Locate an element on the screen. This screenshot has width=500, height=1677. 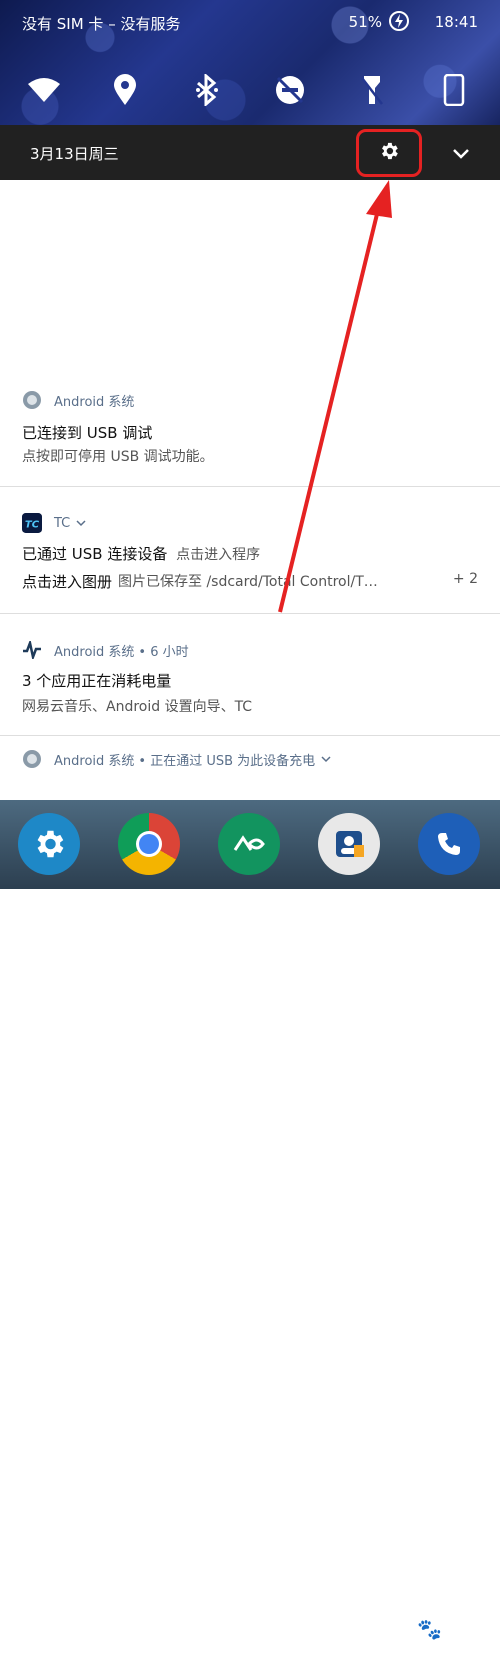
watermark: Bai🐾经验 is located at coordinates (427, 1629).